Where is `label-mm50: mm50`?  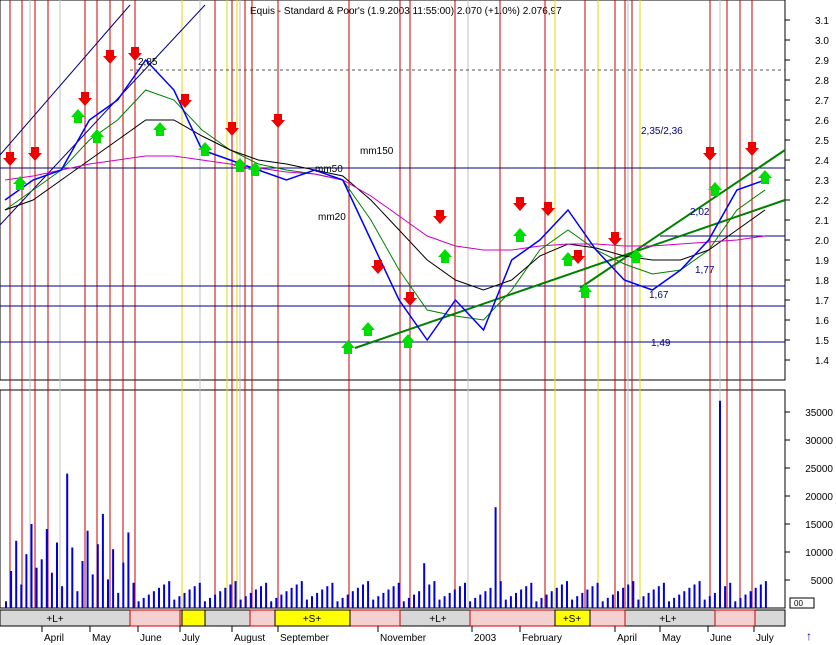
label-mm50: mm50 is located at coordinates (329, 169).